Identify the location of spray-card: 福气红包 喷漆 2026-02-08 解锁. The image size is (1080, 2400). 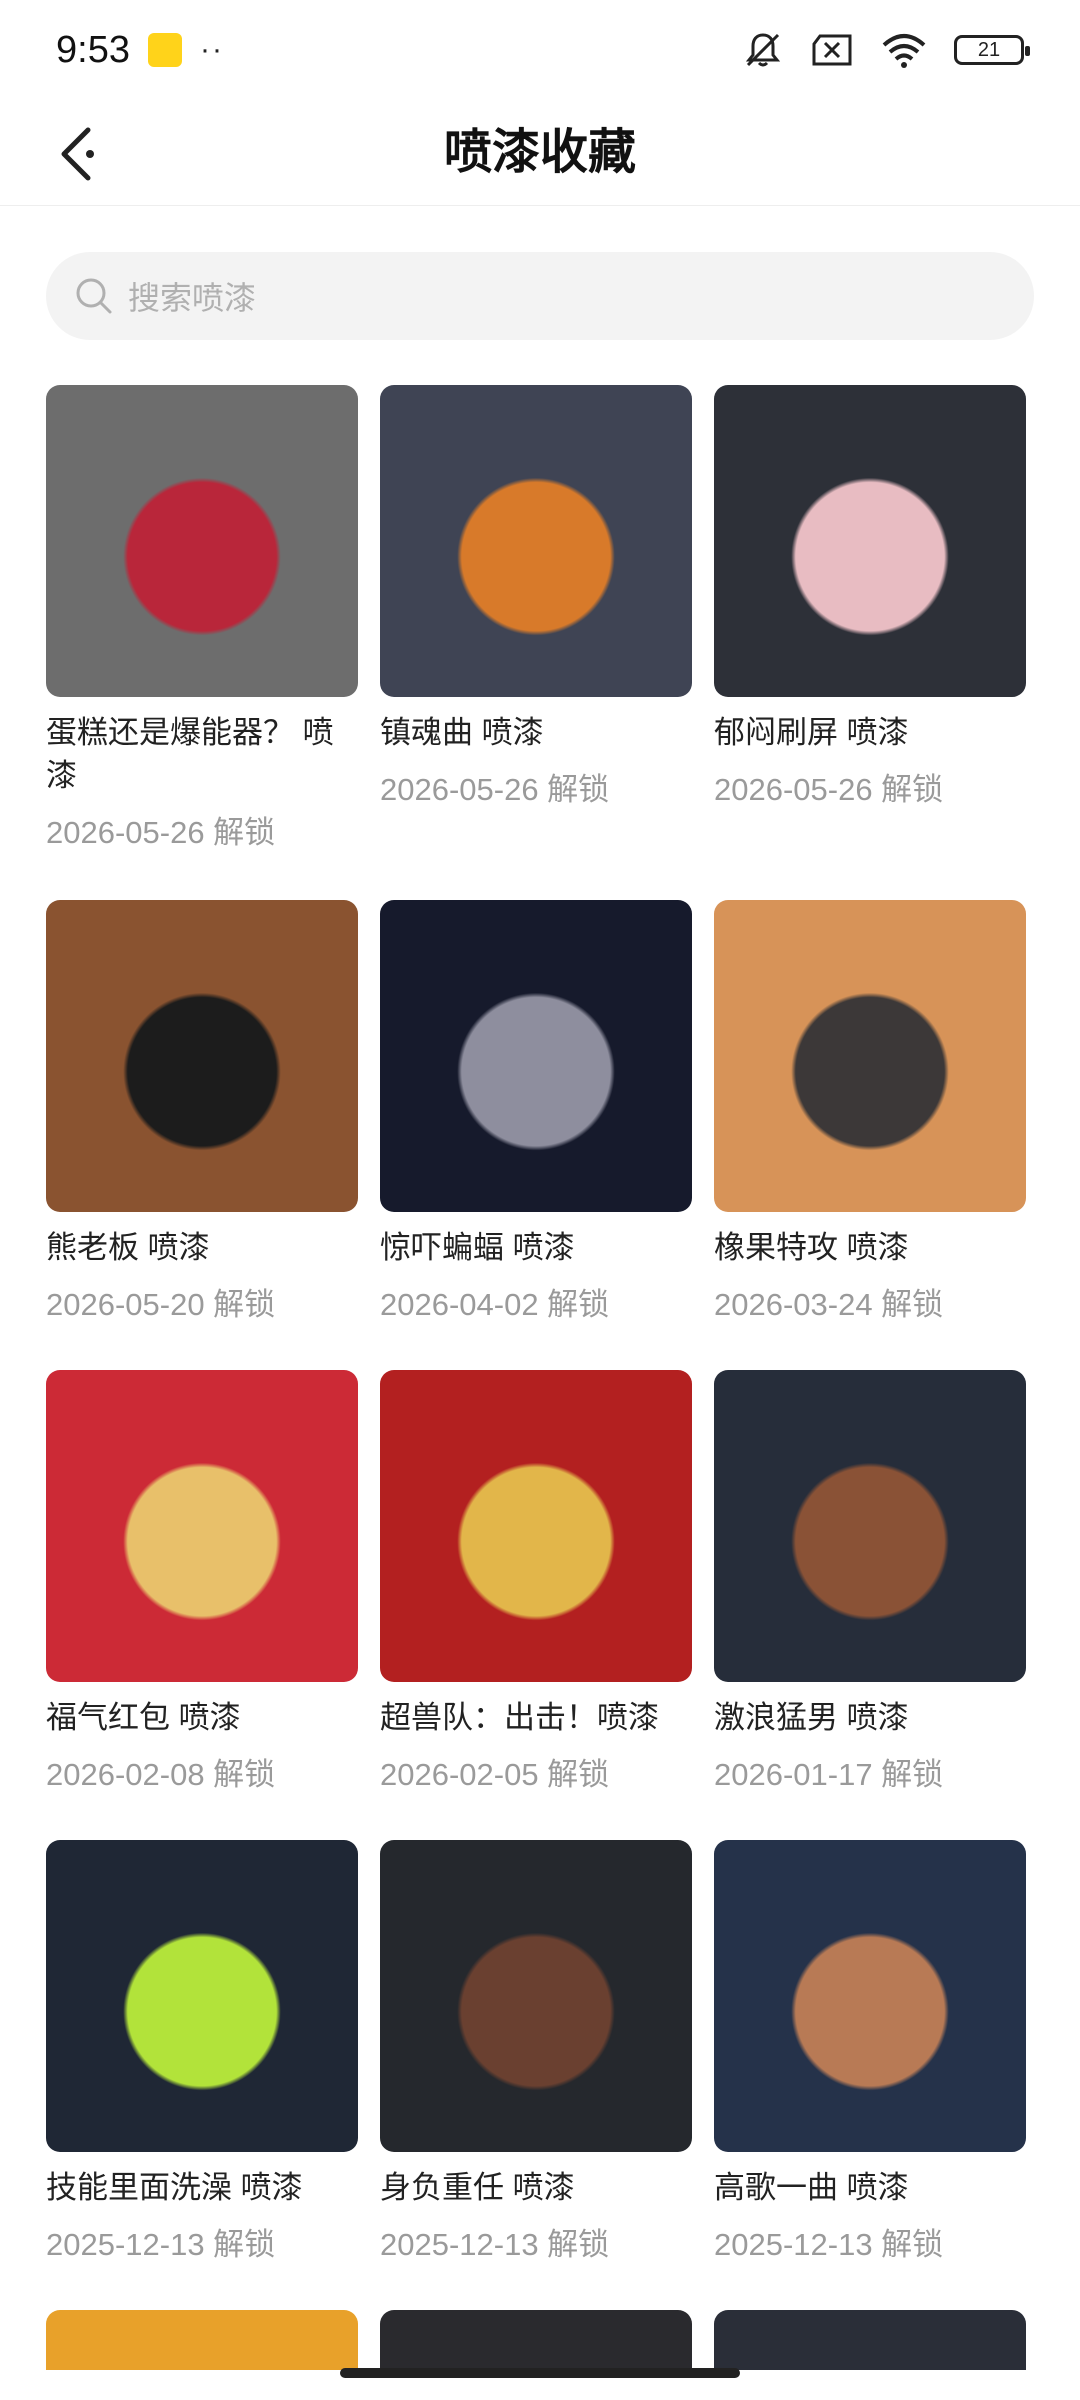
(202, 1605).